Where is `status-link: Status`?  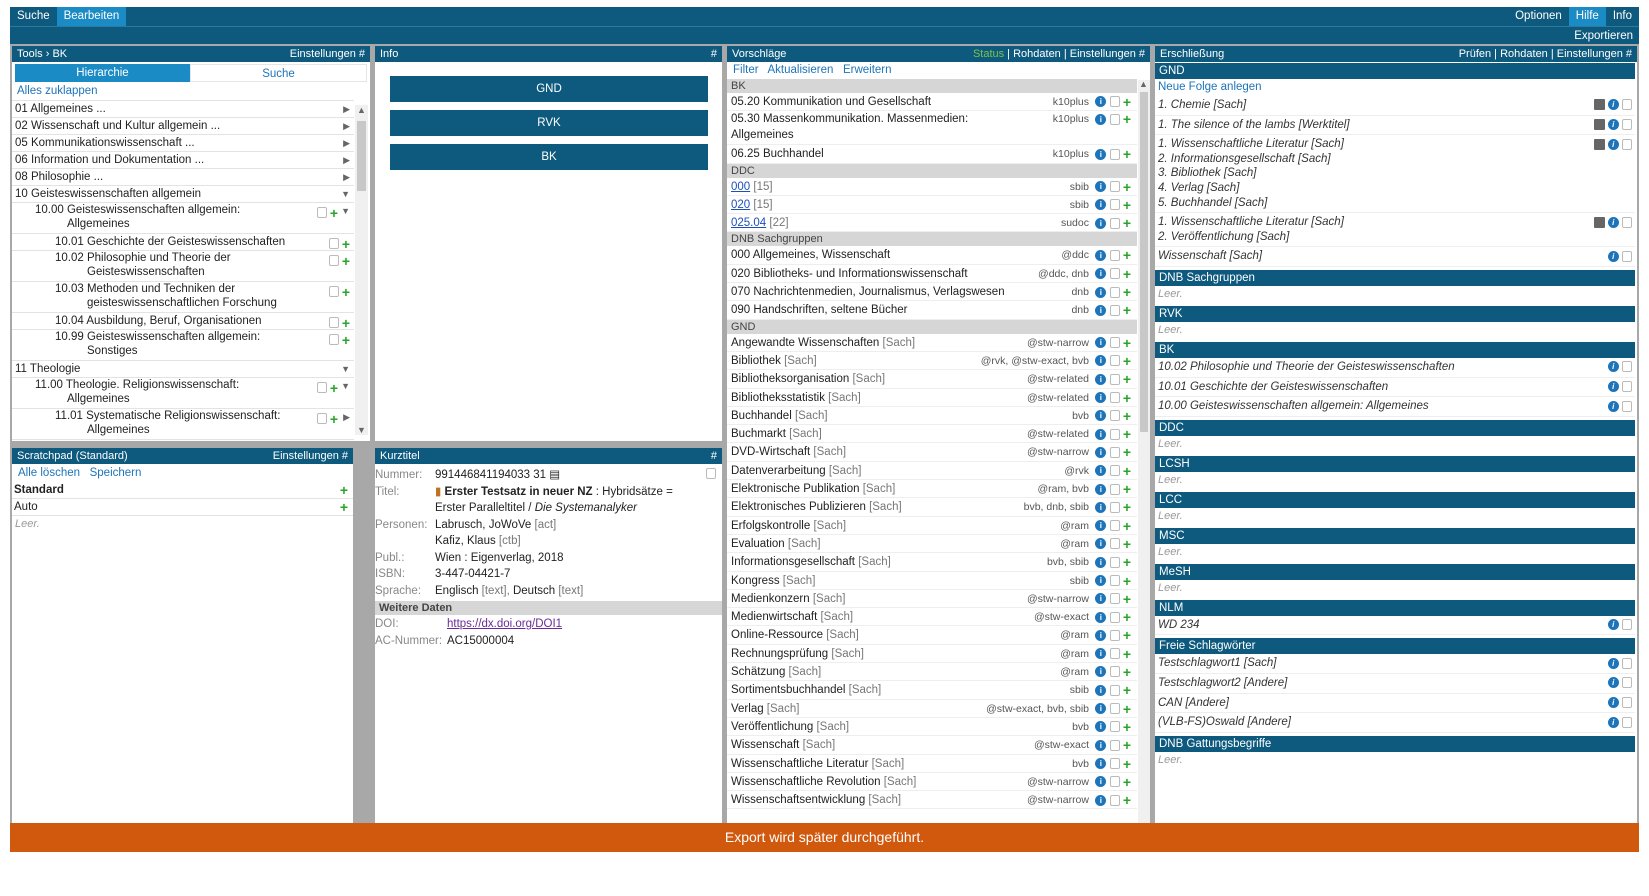 status-link: Status is located at coordinates (988, 54).